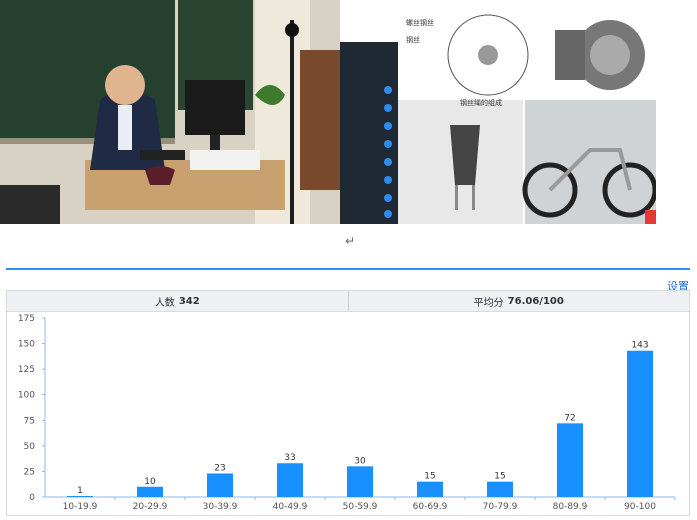  What do you see at coordinates (26, 396) in the screenshot?
I see `y-tick-label: 100` at bounding box center [26, 396].